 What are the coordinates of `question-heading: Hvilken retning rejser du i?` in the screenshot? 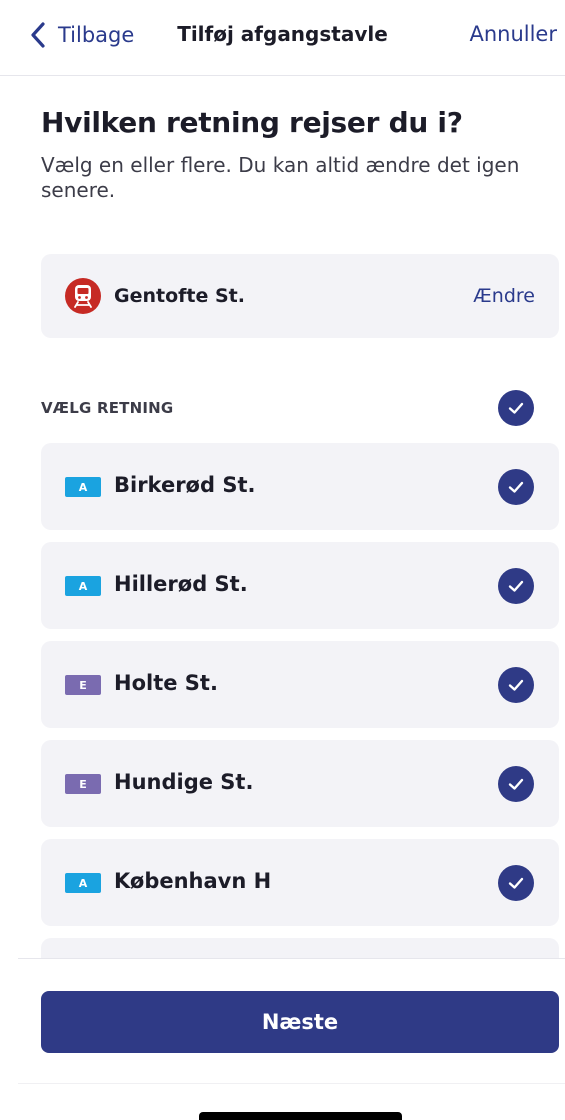 It's located at (252, 122).